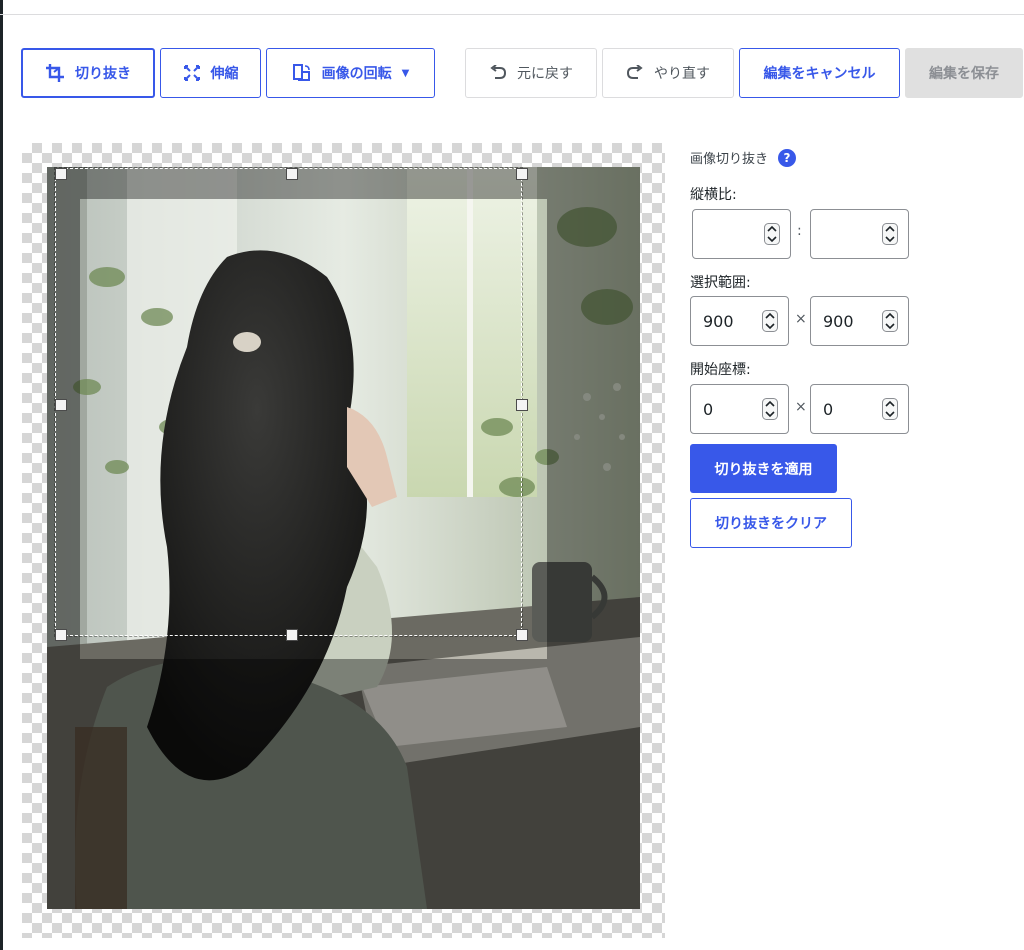 This screenshot has width=1024, height=950. Describe the element at coordinates (1, 475) in the screenshot. I see `window-edge` at that location.